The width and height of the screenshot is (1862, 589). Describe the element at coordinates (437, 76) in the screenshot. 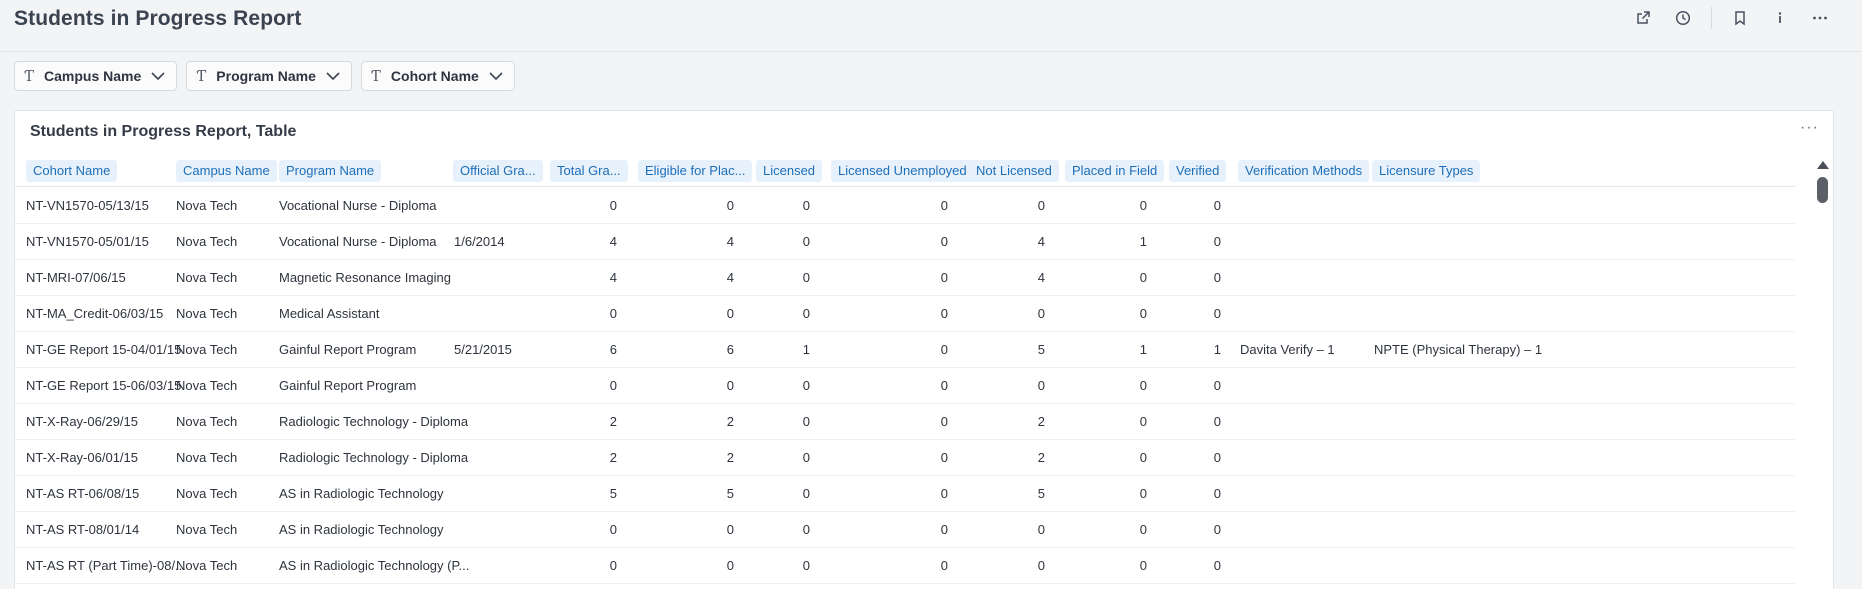

I see `filter-cohort-name: Ƭ Cohort Name` at that location.